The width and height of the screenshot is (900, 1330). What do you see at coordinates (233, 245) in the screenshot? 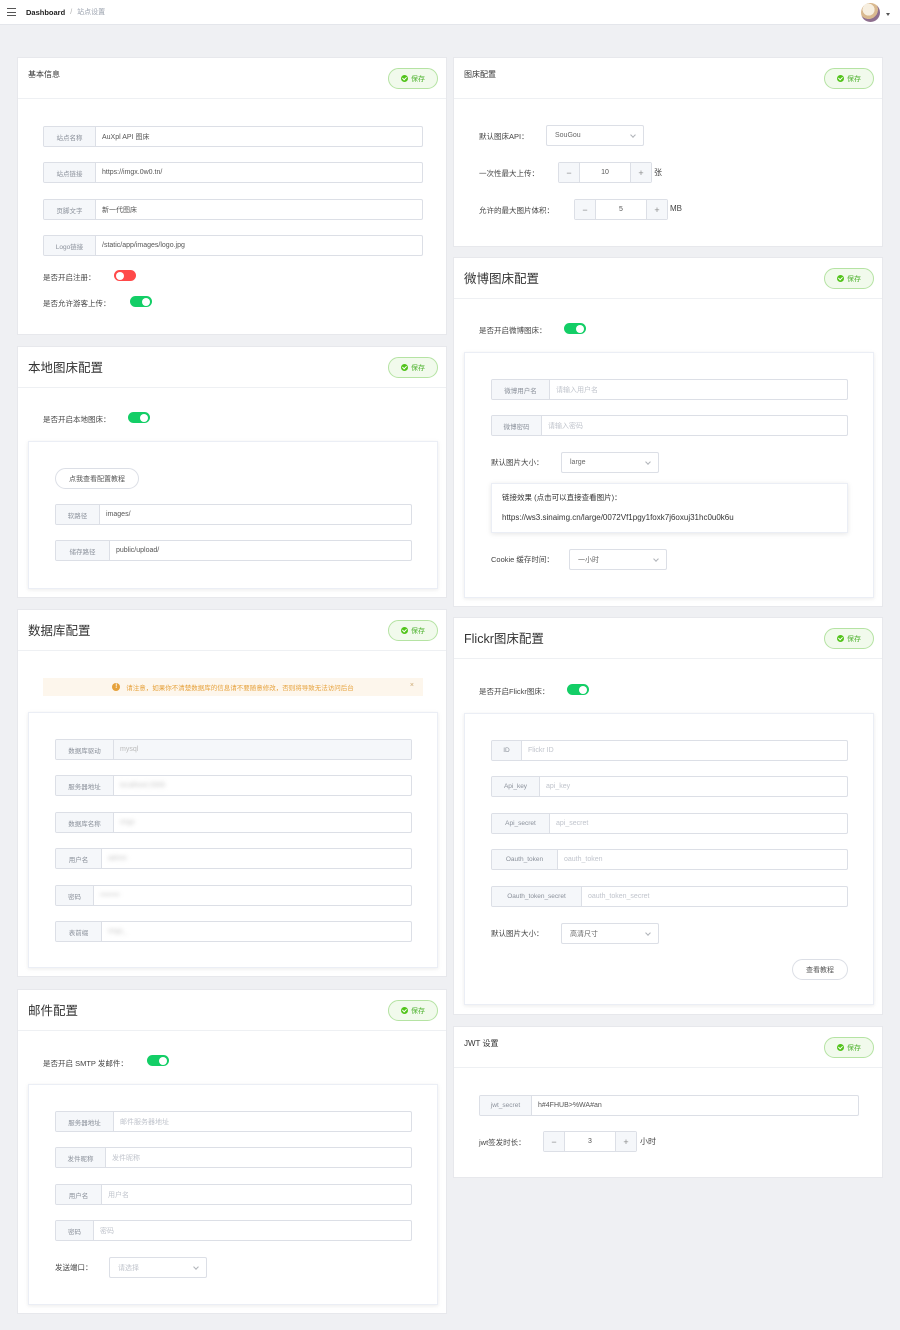
I see `logo-url-field: Logo链接/static/app/images/logo.jpg` at bounding box center [233, 245].